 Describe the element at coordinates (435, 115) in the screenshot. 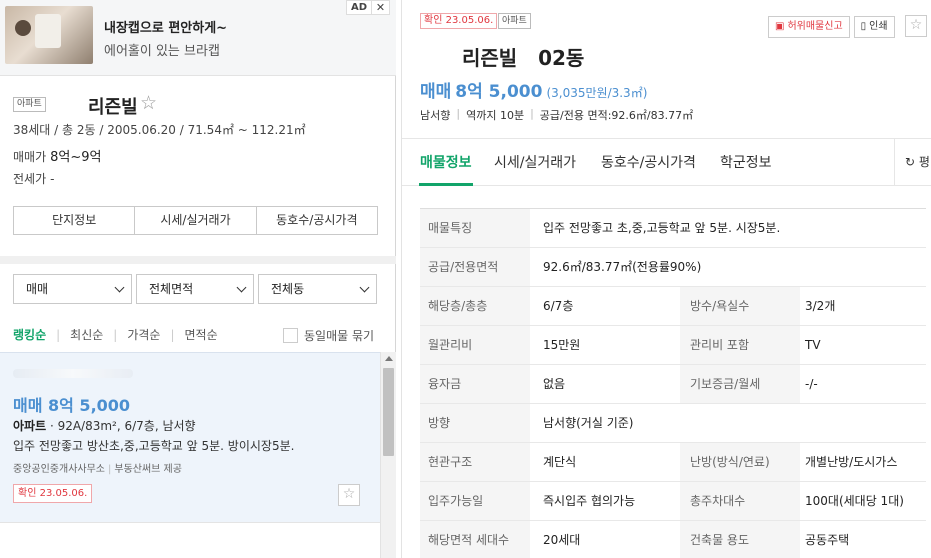

I see `detail-direction: 남서향` at that location.